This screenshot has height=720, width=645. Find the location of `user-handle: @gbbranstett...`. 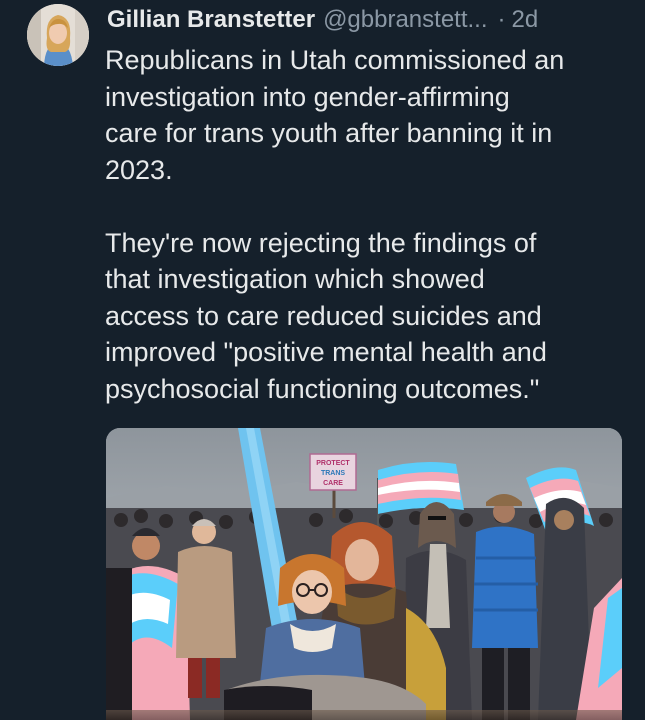

user-handle: @gbbranstett... is located at coordinates (405, 20).